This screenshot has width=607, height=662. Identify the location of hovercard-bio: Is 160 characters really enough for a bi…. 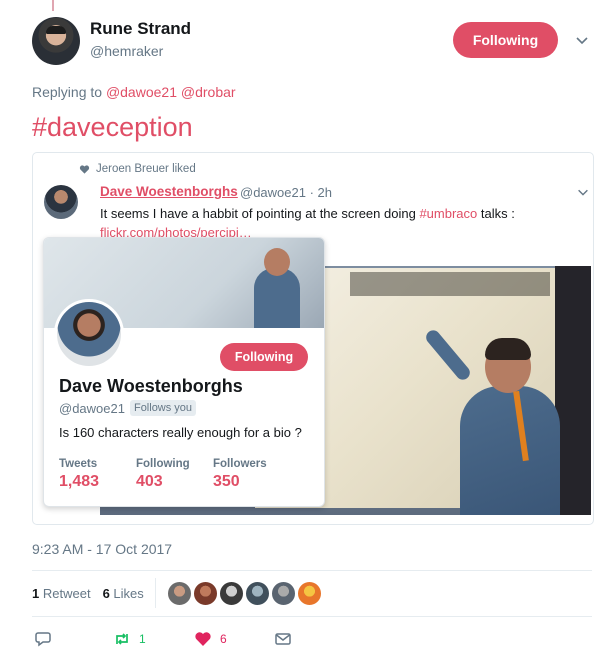
(180, 432).